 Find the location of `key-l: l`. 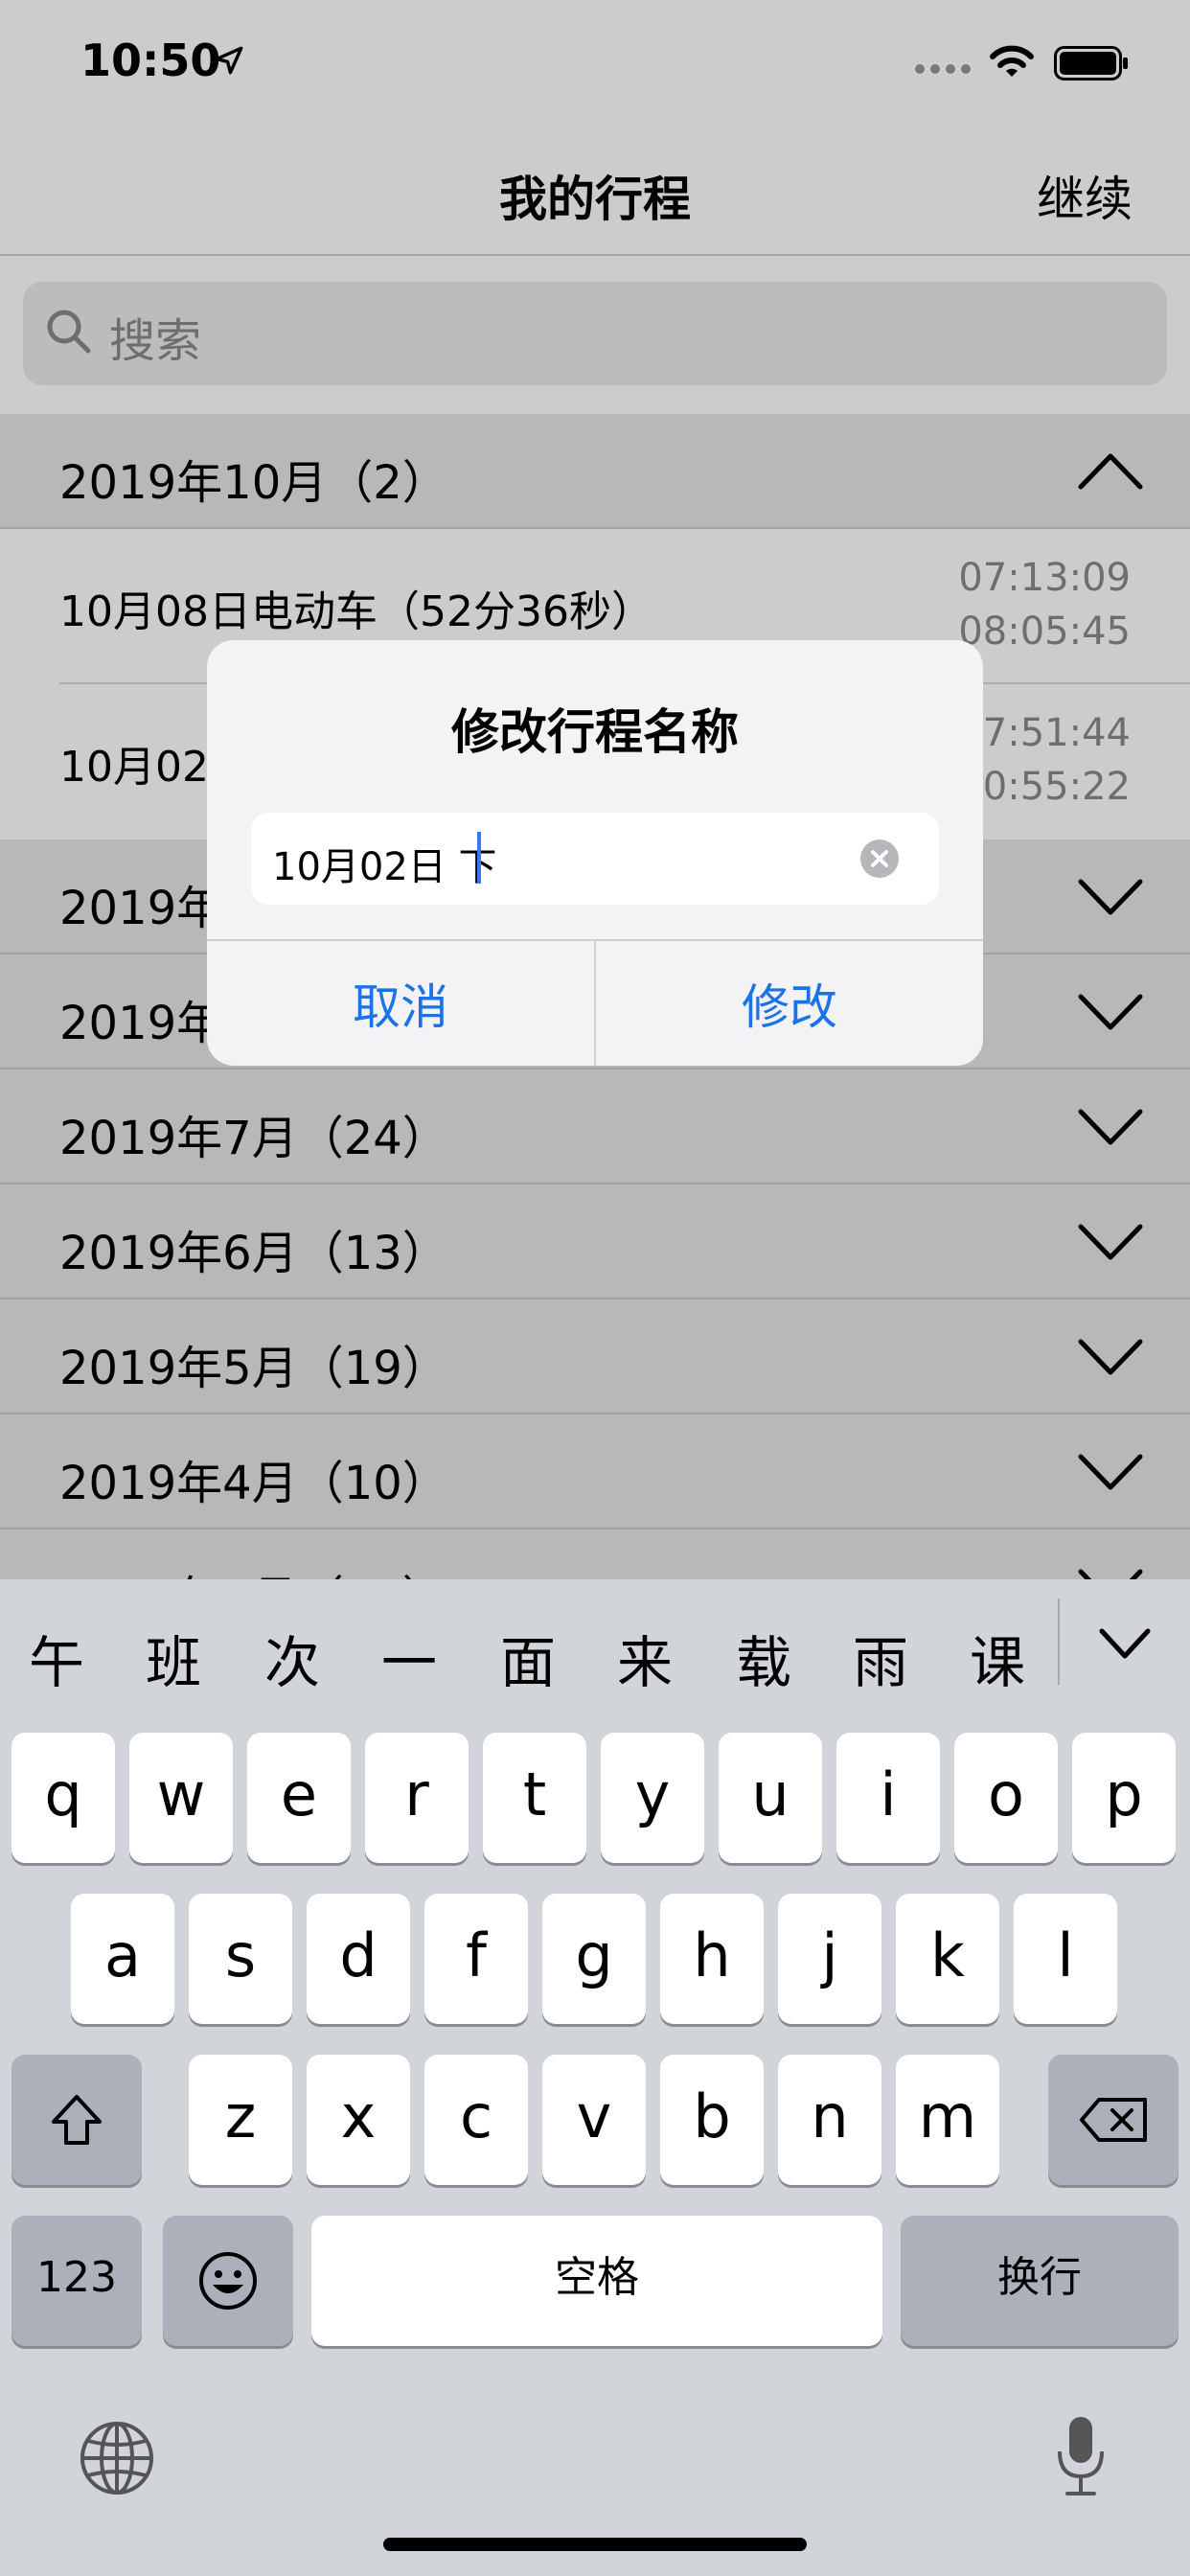

key-l: l is located at coordinates (1066, 1959).